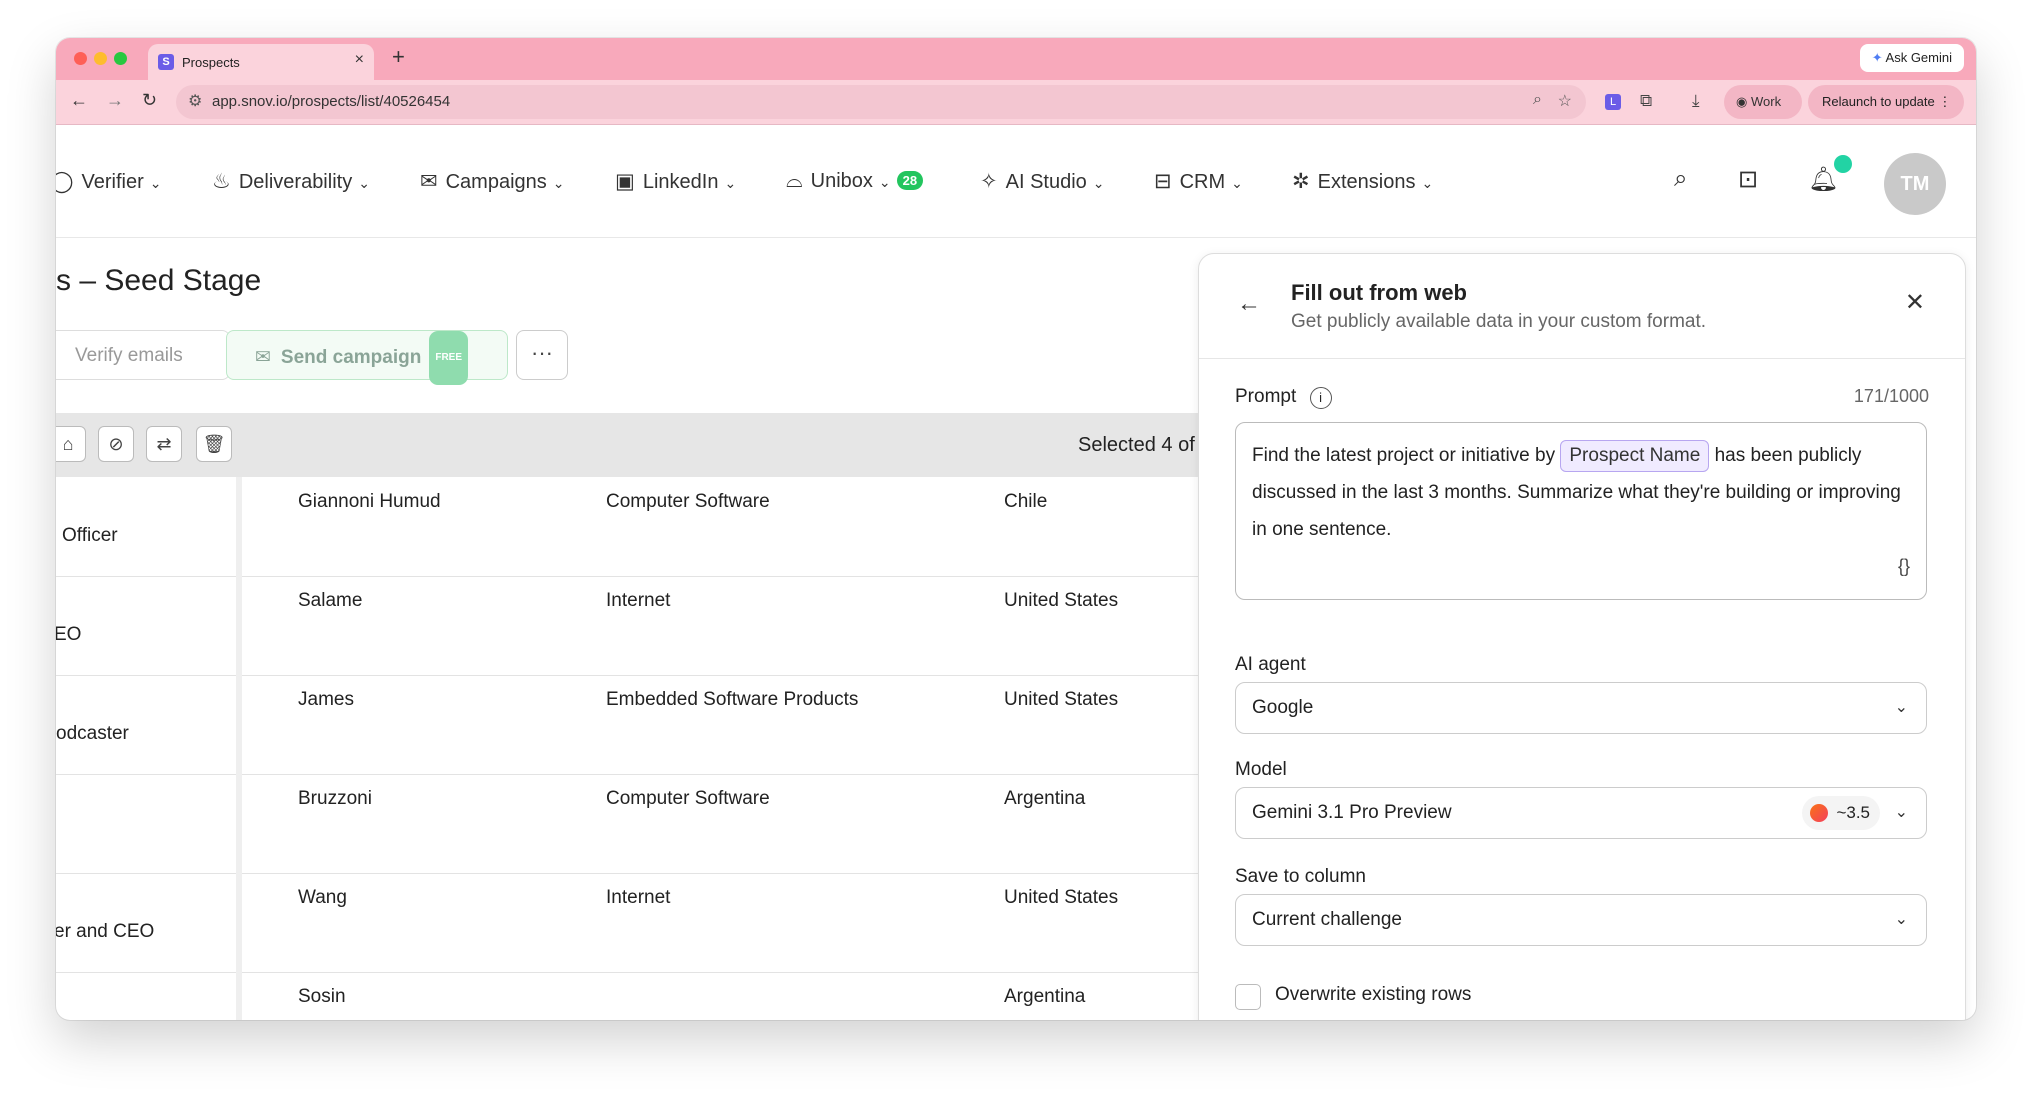  Describe the element at coordinates (159, 280) in the screenshot. I see `page-title: s – Seed Stage` at that location.